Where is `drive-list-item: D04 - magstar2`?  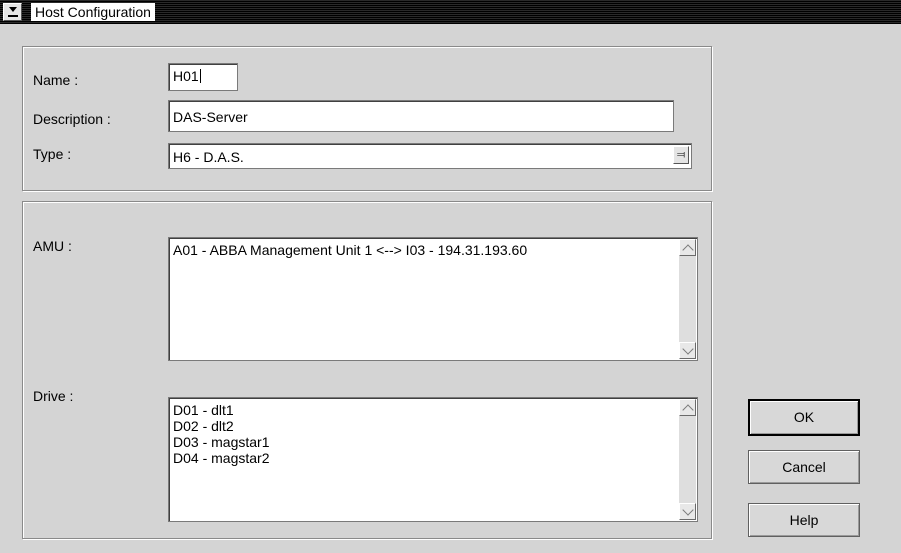
drive-list-item: D04 - magstar2 is located at coordinates (425, 458).